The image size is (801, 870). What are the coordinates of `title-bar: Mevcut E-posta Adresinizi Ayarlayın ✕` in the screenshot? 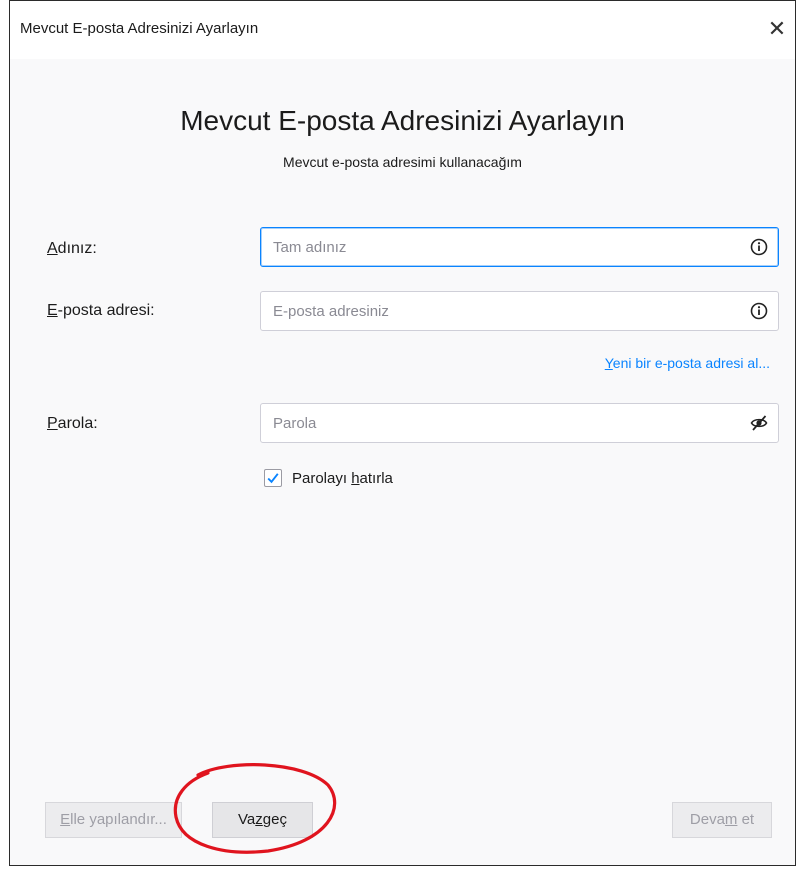 It's located at (402, 30).